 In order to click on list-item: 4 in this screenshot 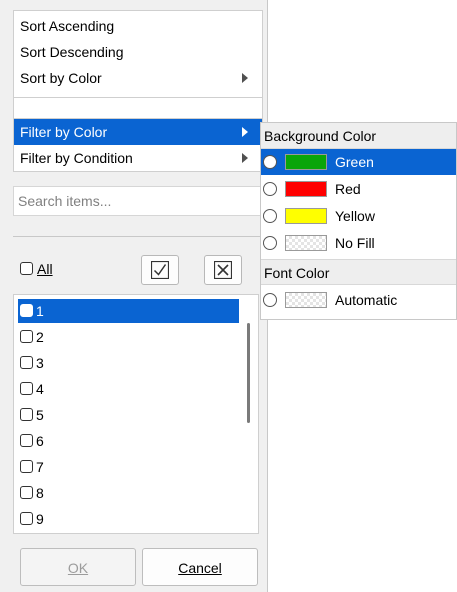, I will do `click(128, 389)`.